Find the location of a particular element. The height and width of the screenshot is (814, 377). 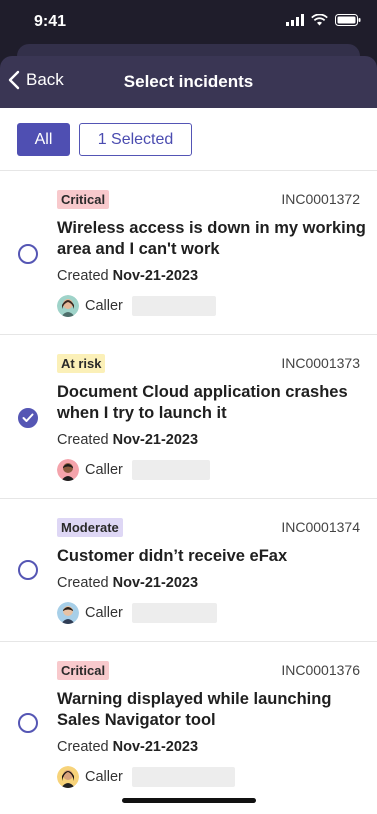

wifi-icon is located at coordinates (319, 20).